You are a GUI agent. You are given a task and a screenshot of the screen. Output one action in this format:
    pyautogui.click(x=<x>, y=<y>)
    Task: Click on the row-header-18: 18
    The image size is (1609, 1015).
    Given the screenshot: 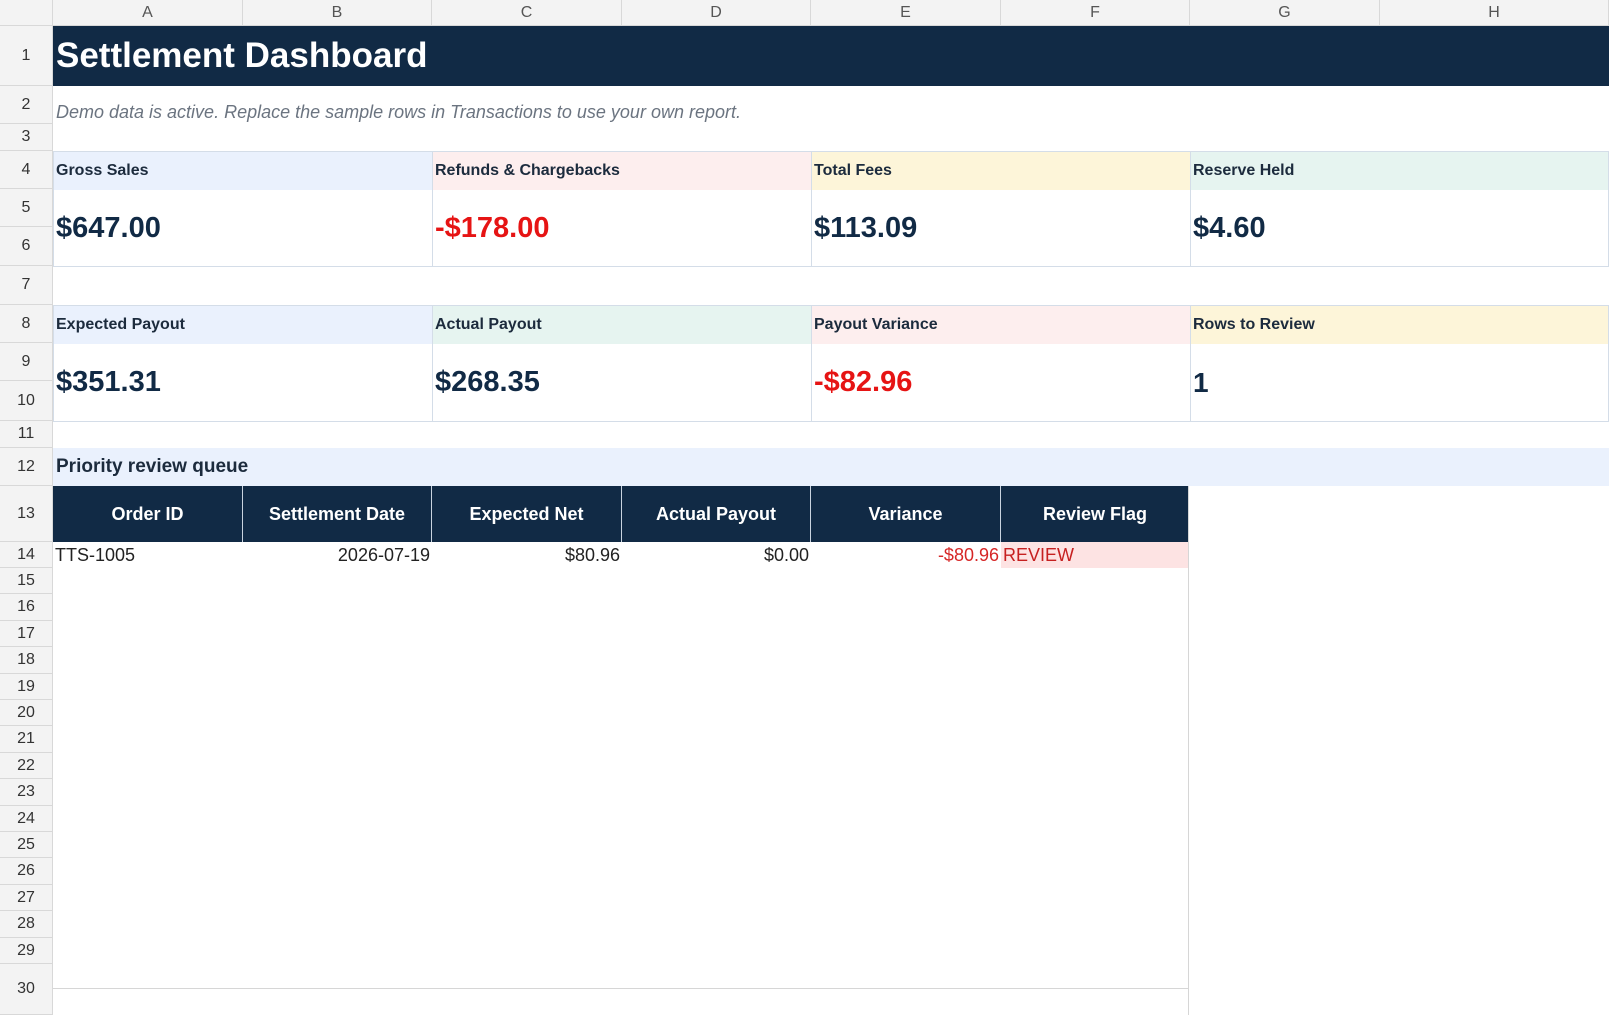 What is the action you would take?
    pyautogui.click(x=26, y=660)
    